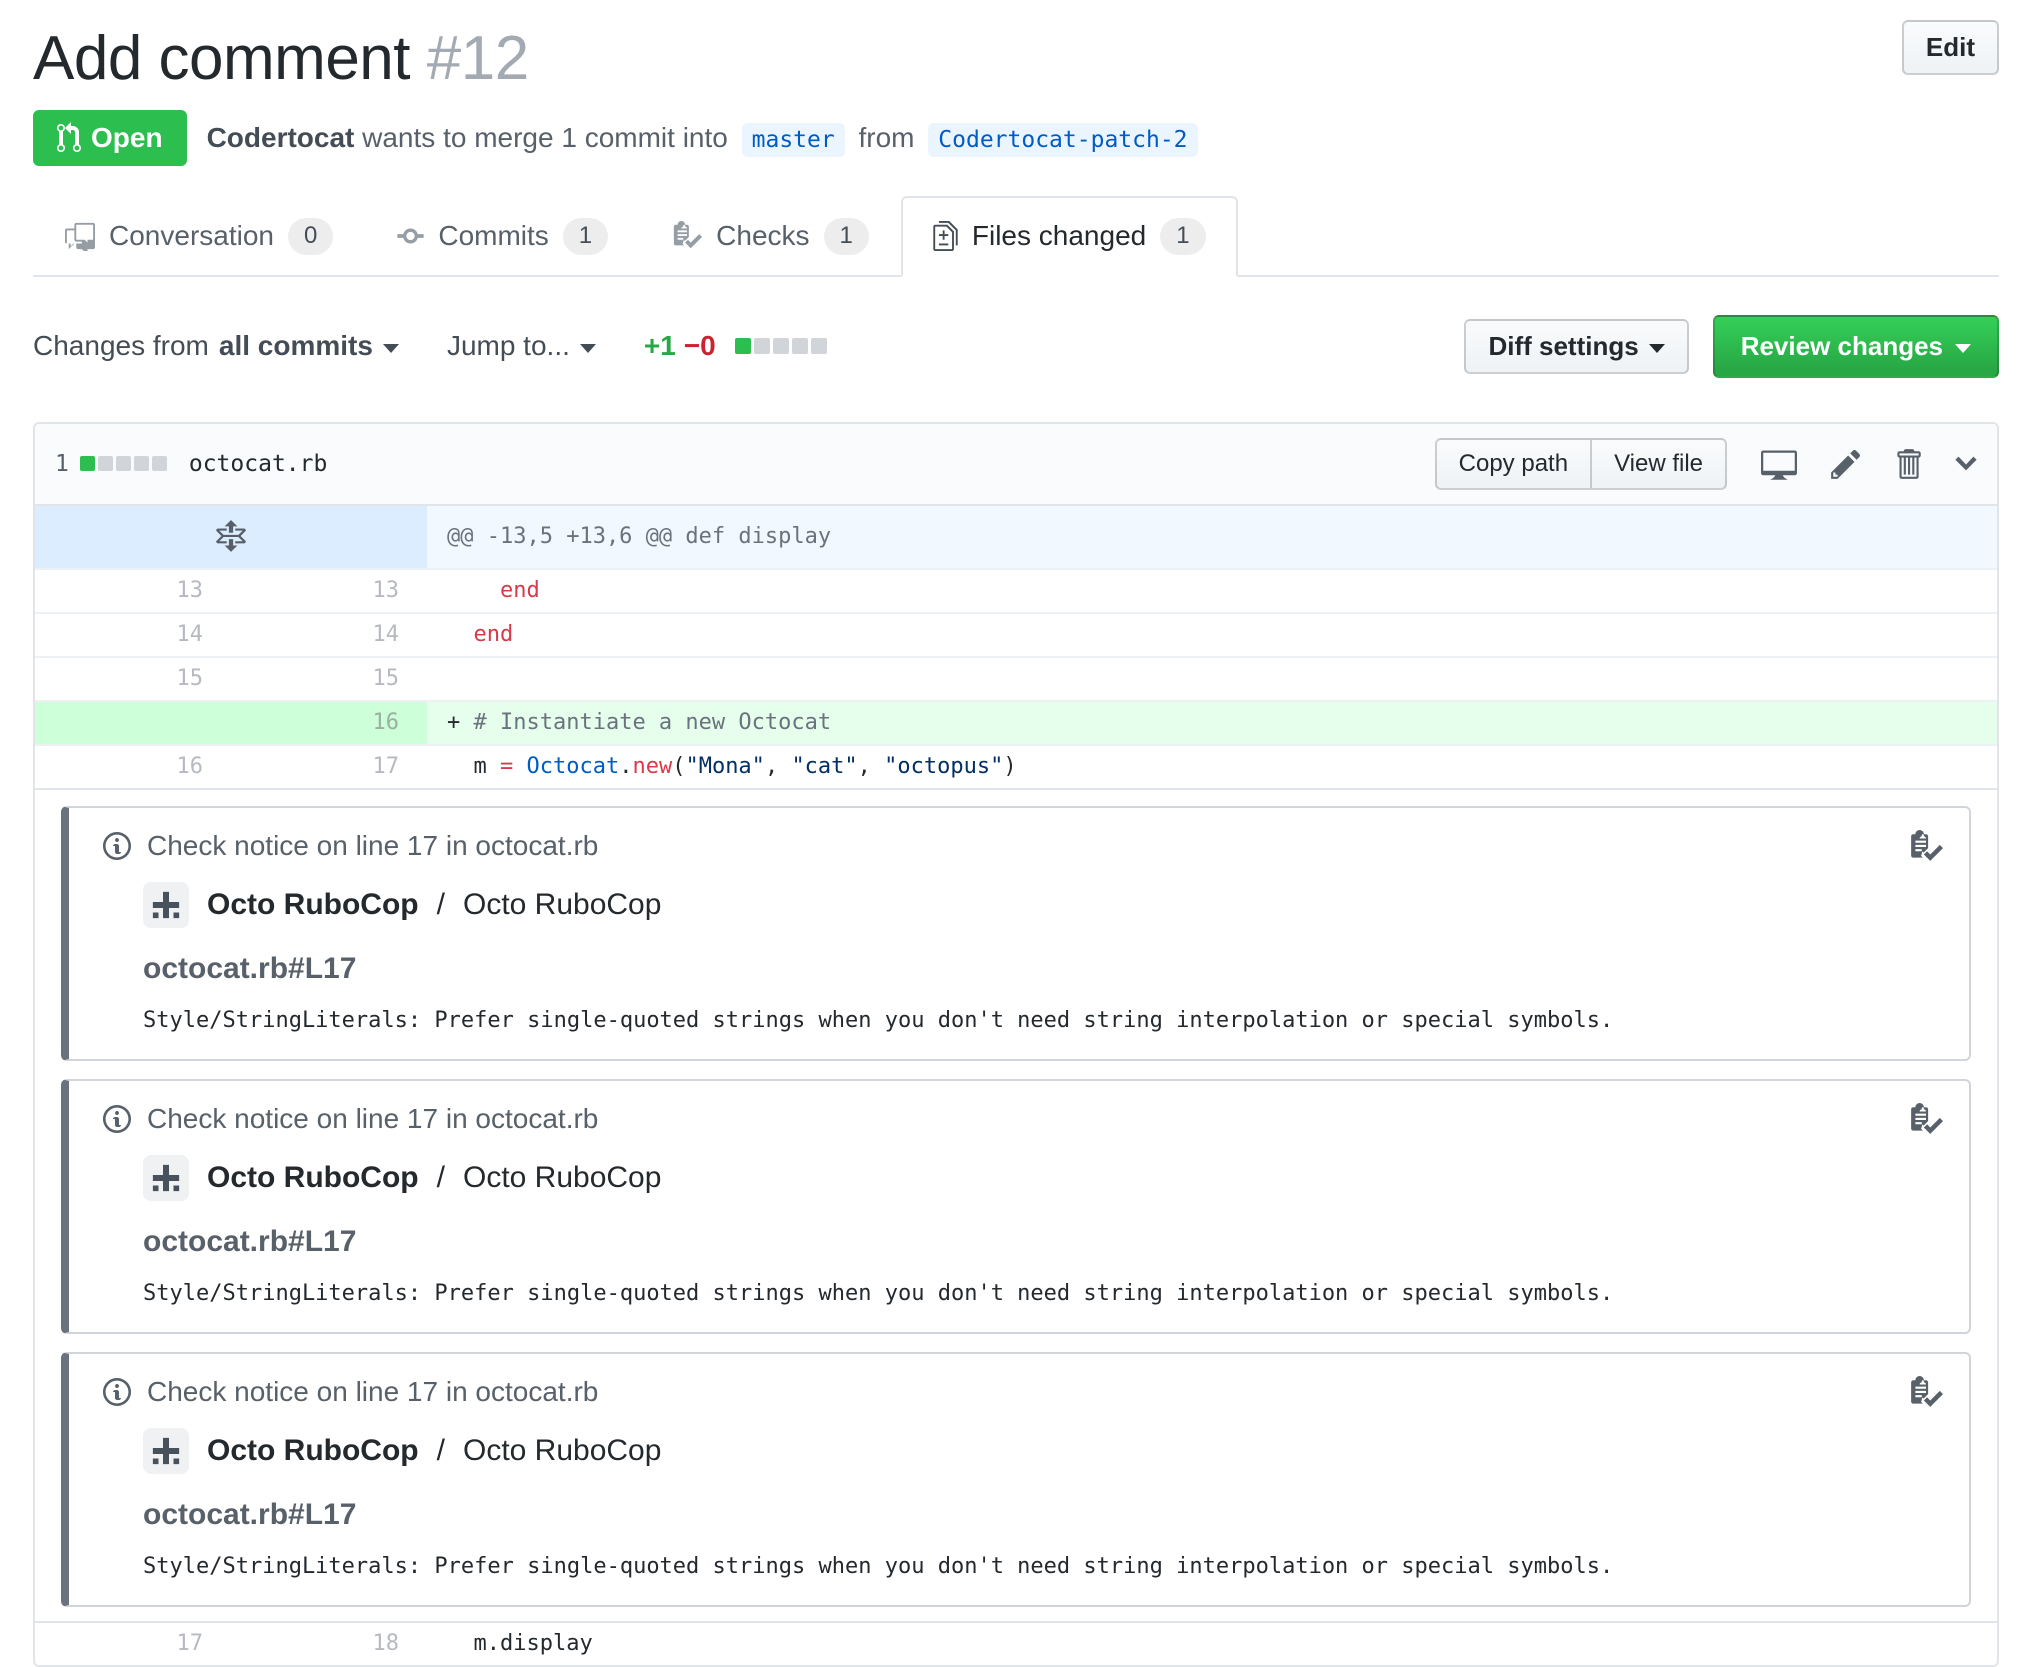  Describe the element at coordinates (329, 1644) in the screenshot. I see `new-line-number: 18` at that location.